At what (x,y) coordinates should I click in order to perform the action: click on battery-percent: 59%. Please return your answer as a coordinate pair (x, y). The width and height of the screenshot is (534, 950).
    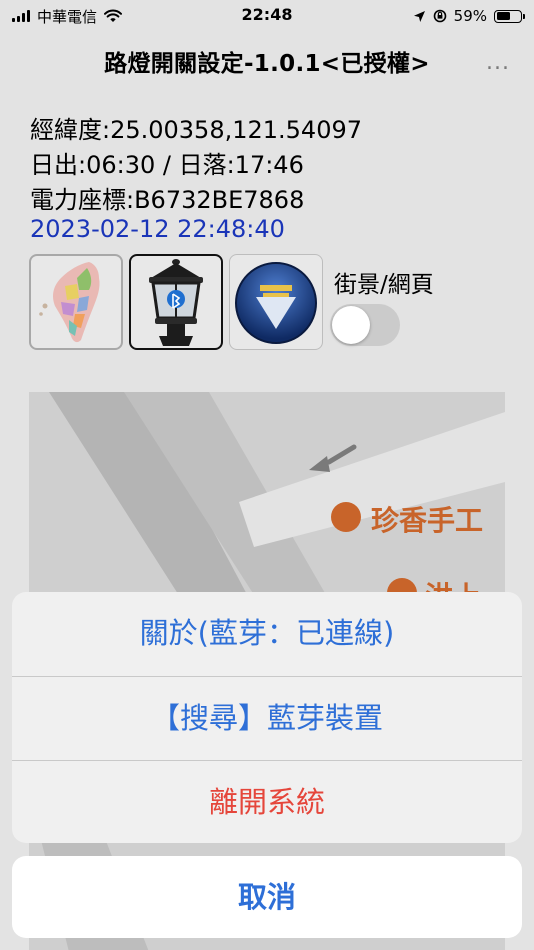
    Looking at the image, I should click on (470, 16).